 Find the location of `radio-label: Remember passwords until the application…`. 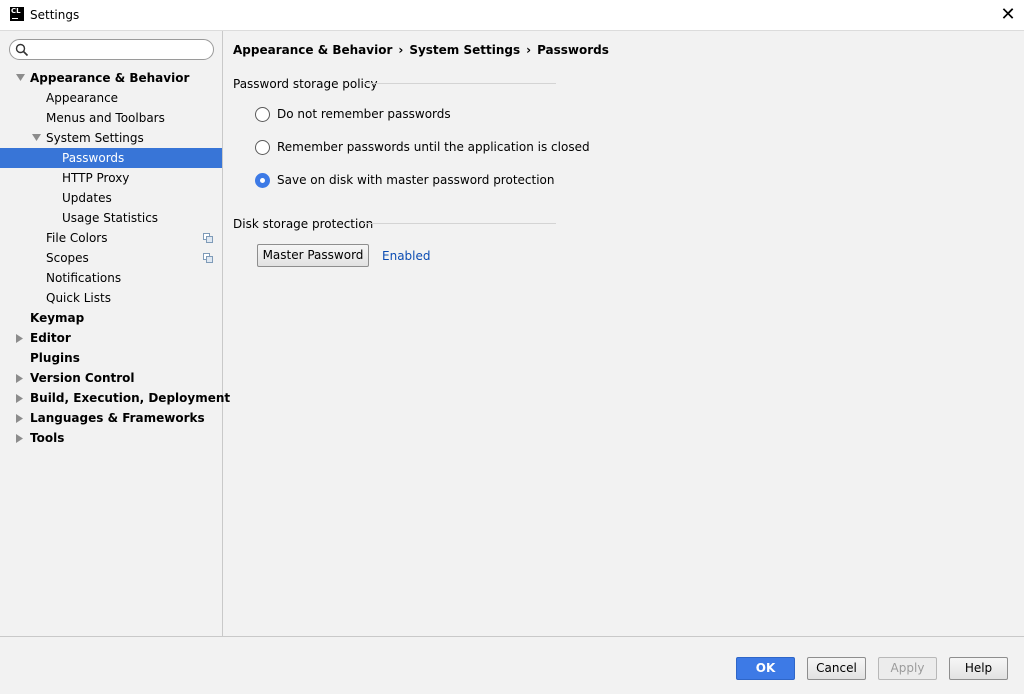

radio-label: Remember passwords until the application… is located at coordinates (433, 147).